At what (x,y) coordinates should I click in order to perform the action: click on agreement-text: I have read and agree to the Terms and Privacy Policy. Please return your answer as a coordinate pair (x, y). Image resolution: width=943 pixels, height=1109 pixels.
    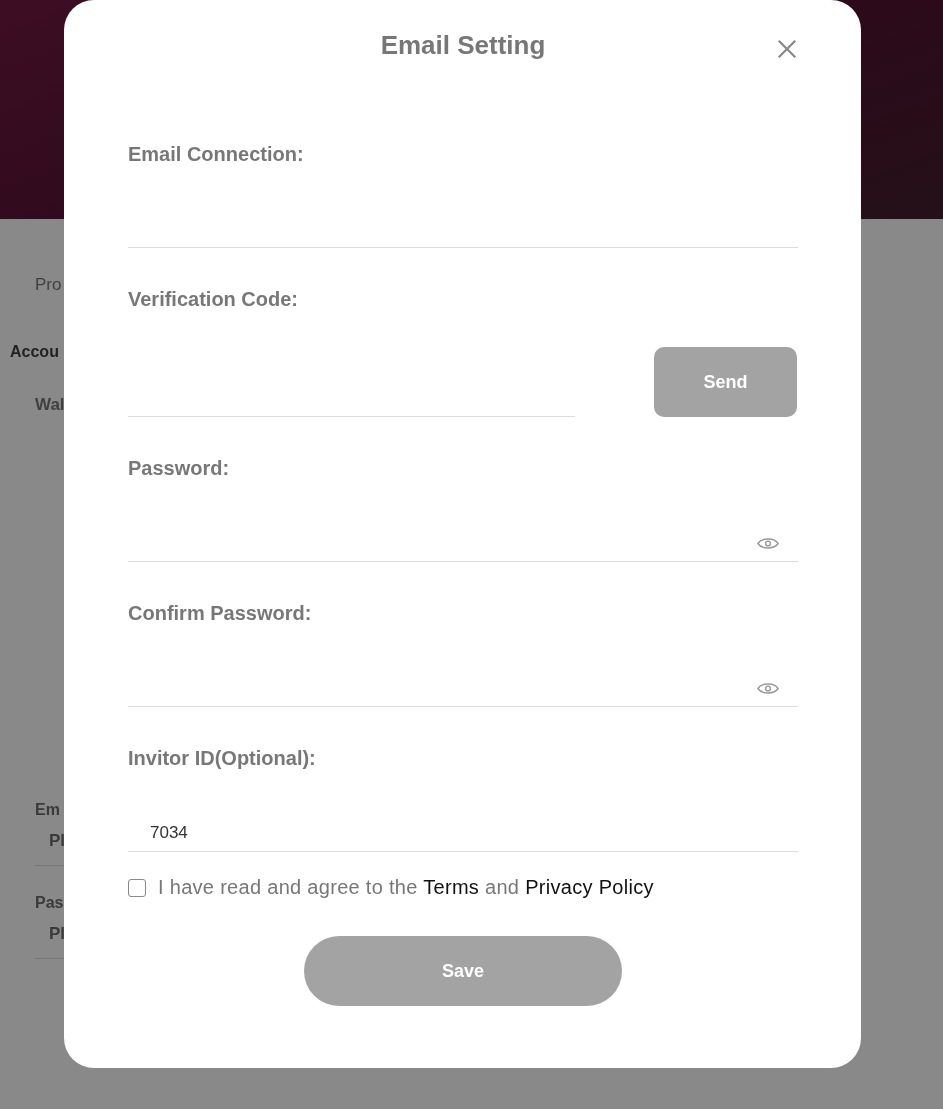
    Looking at the image, I should click on (406, 887).